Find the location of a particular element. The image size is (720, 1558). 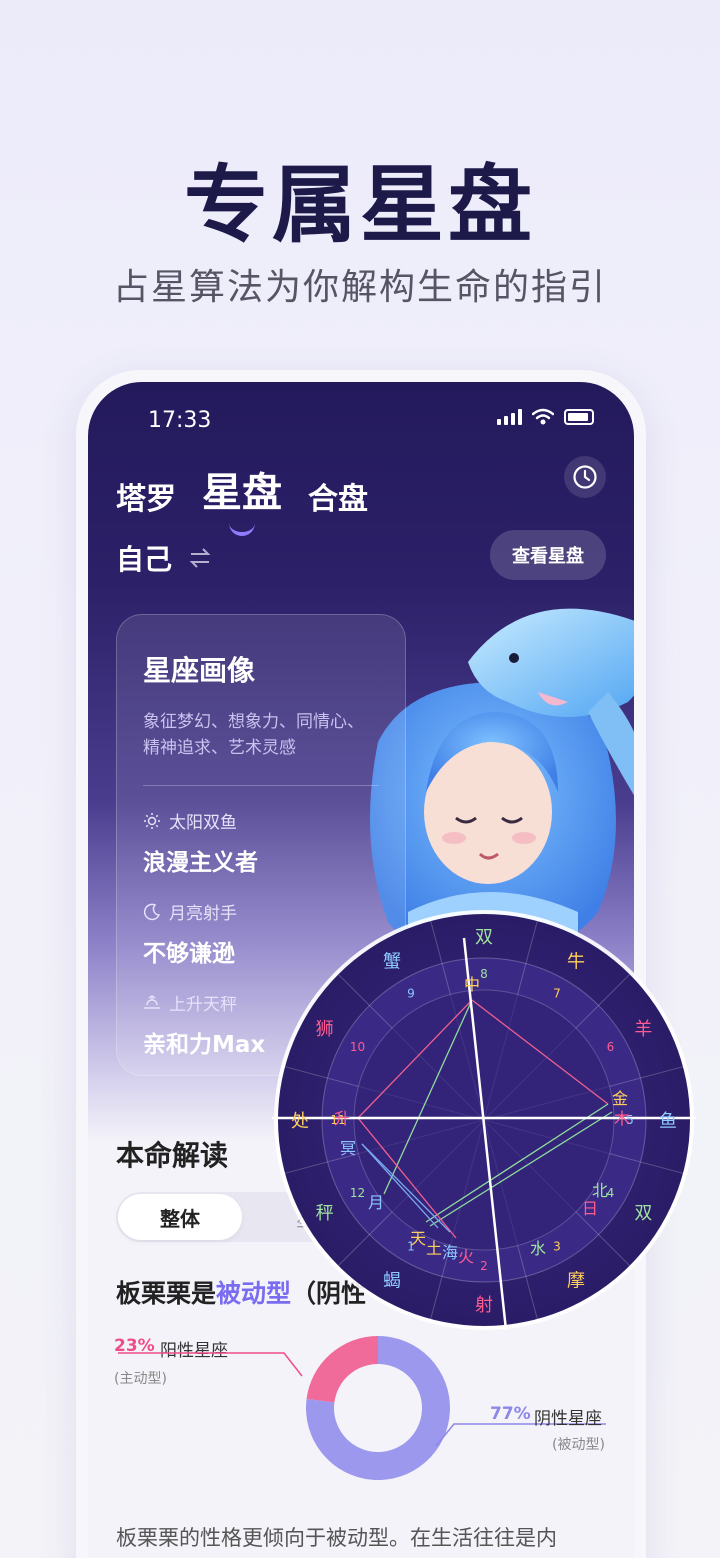

planet-glyph: 升 is located at coordinates (342, 1118).